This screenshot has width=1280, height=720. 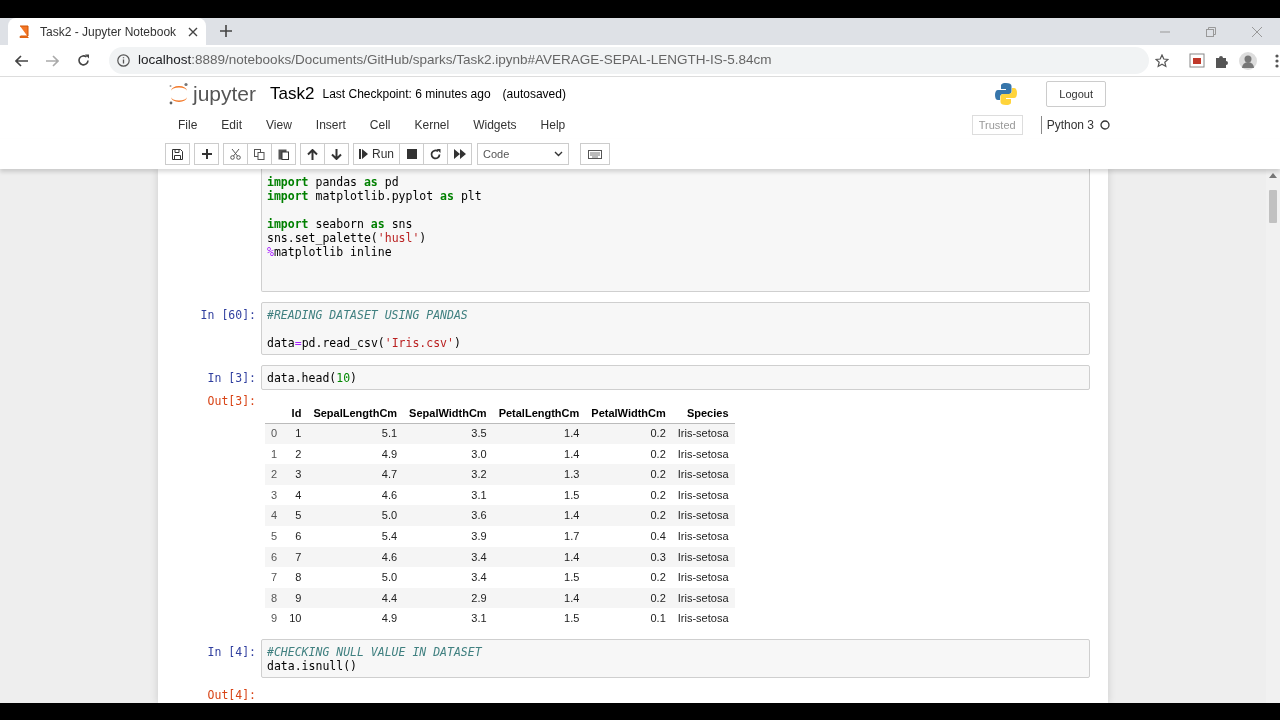 I want to click on table-cell: 6, so click(x=298, y=536).